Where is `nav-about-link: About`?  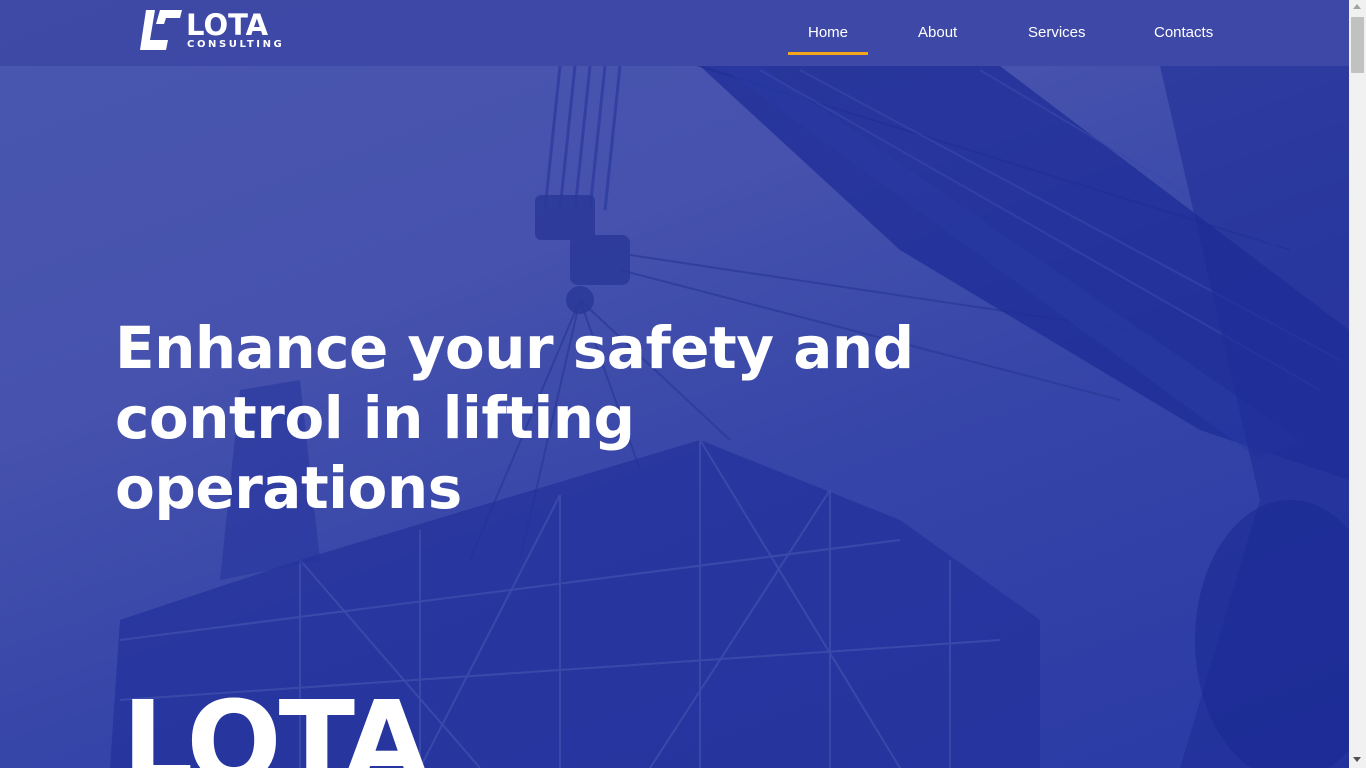 nav-about-link: About is located at coordinates (937, 33).